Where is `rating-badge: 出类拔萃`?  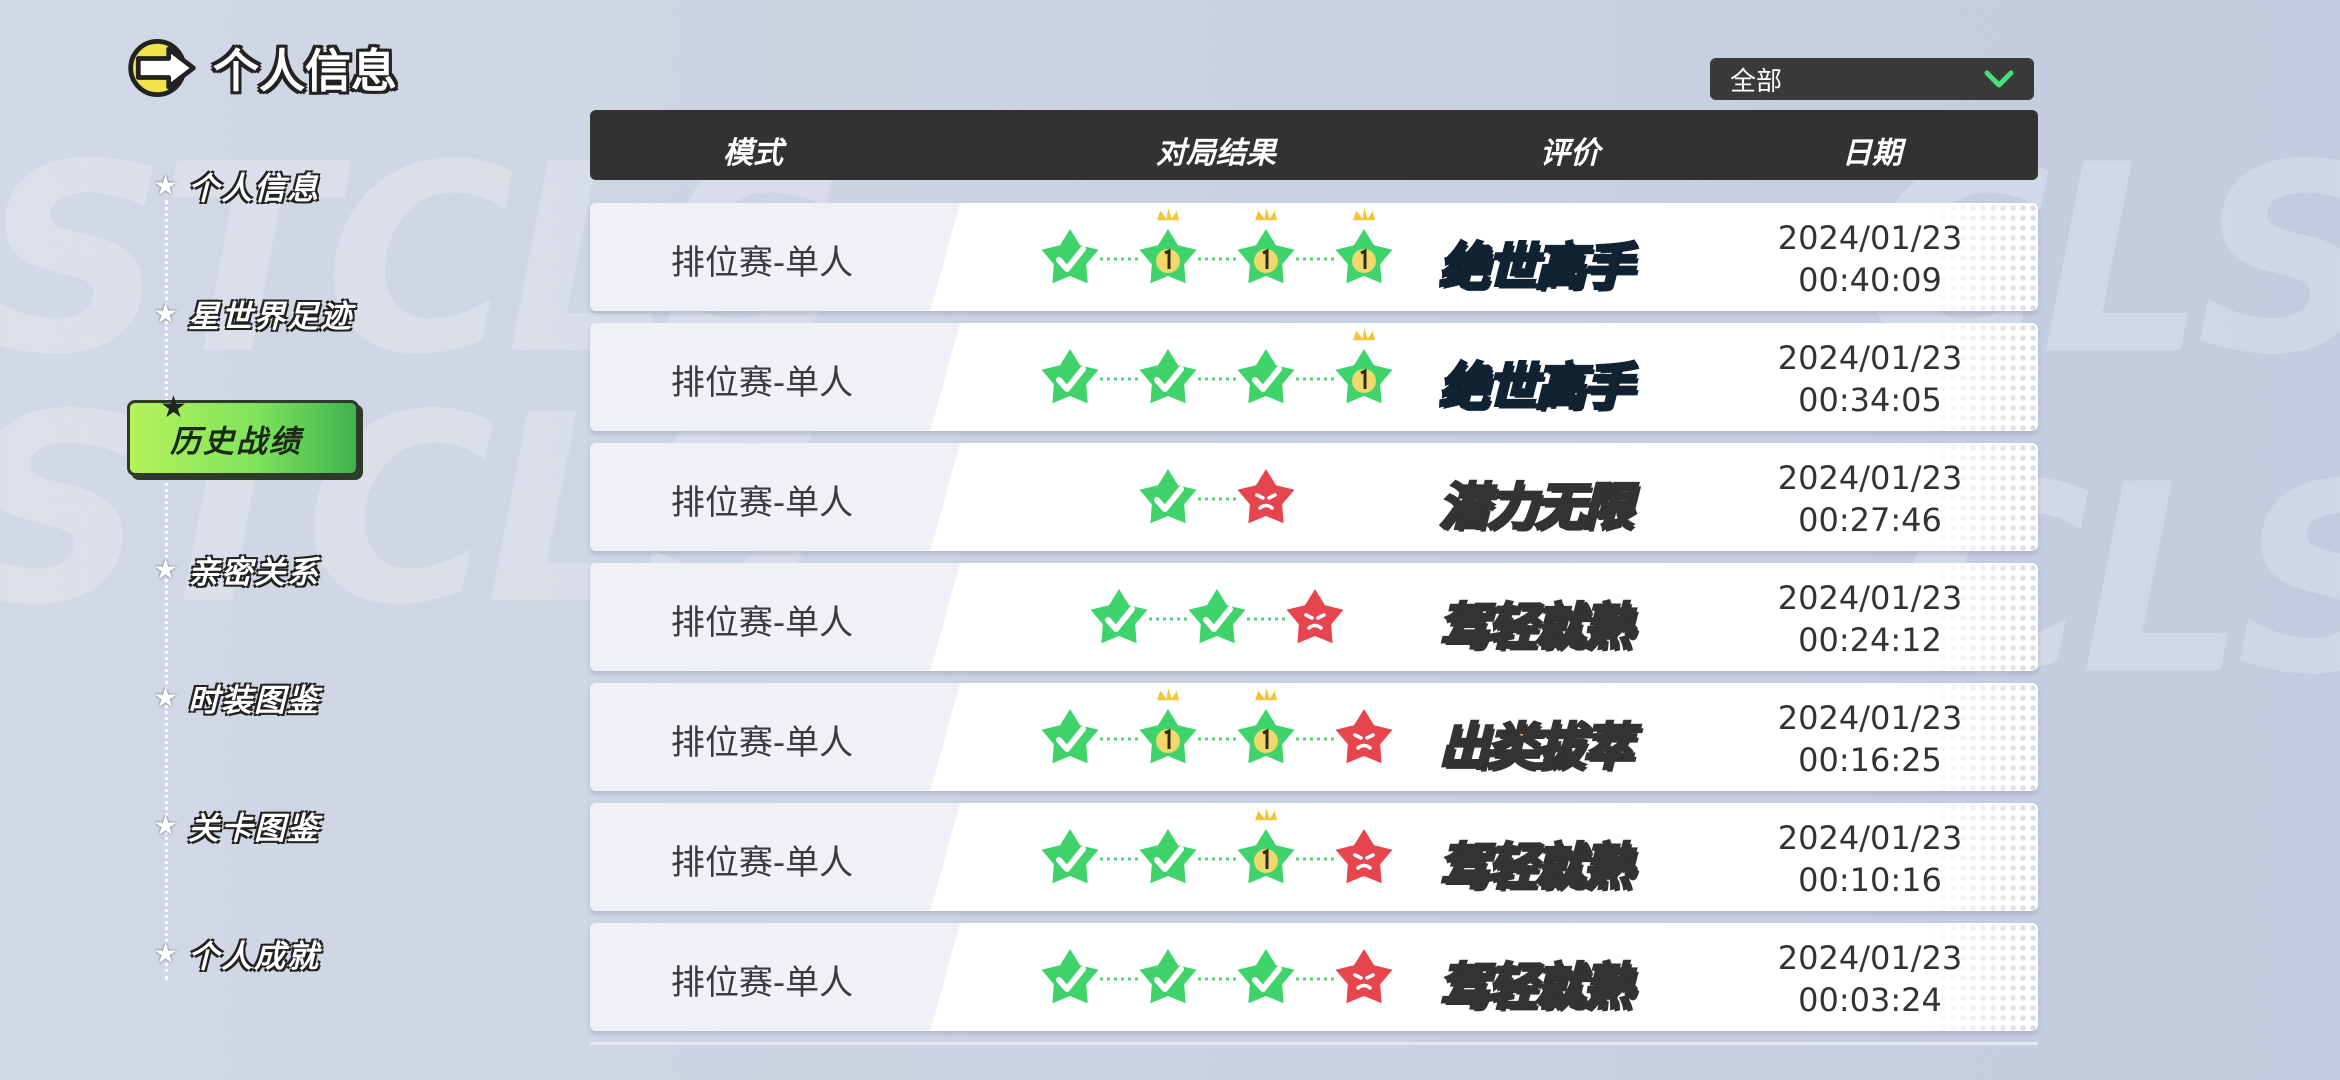
rating-badge: 出类拔萃 is located at coordinates (1536, 747).